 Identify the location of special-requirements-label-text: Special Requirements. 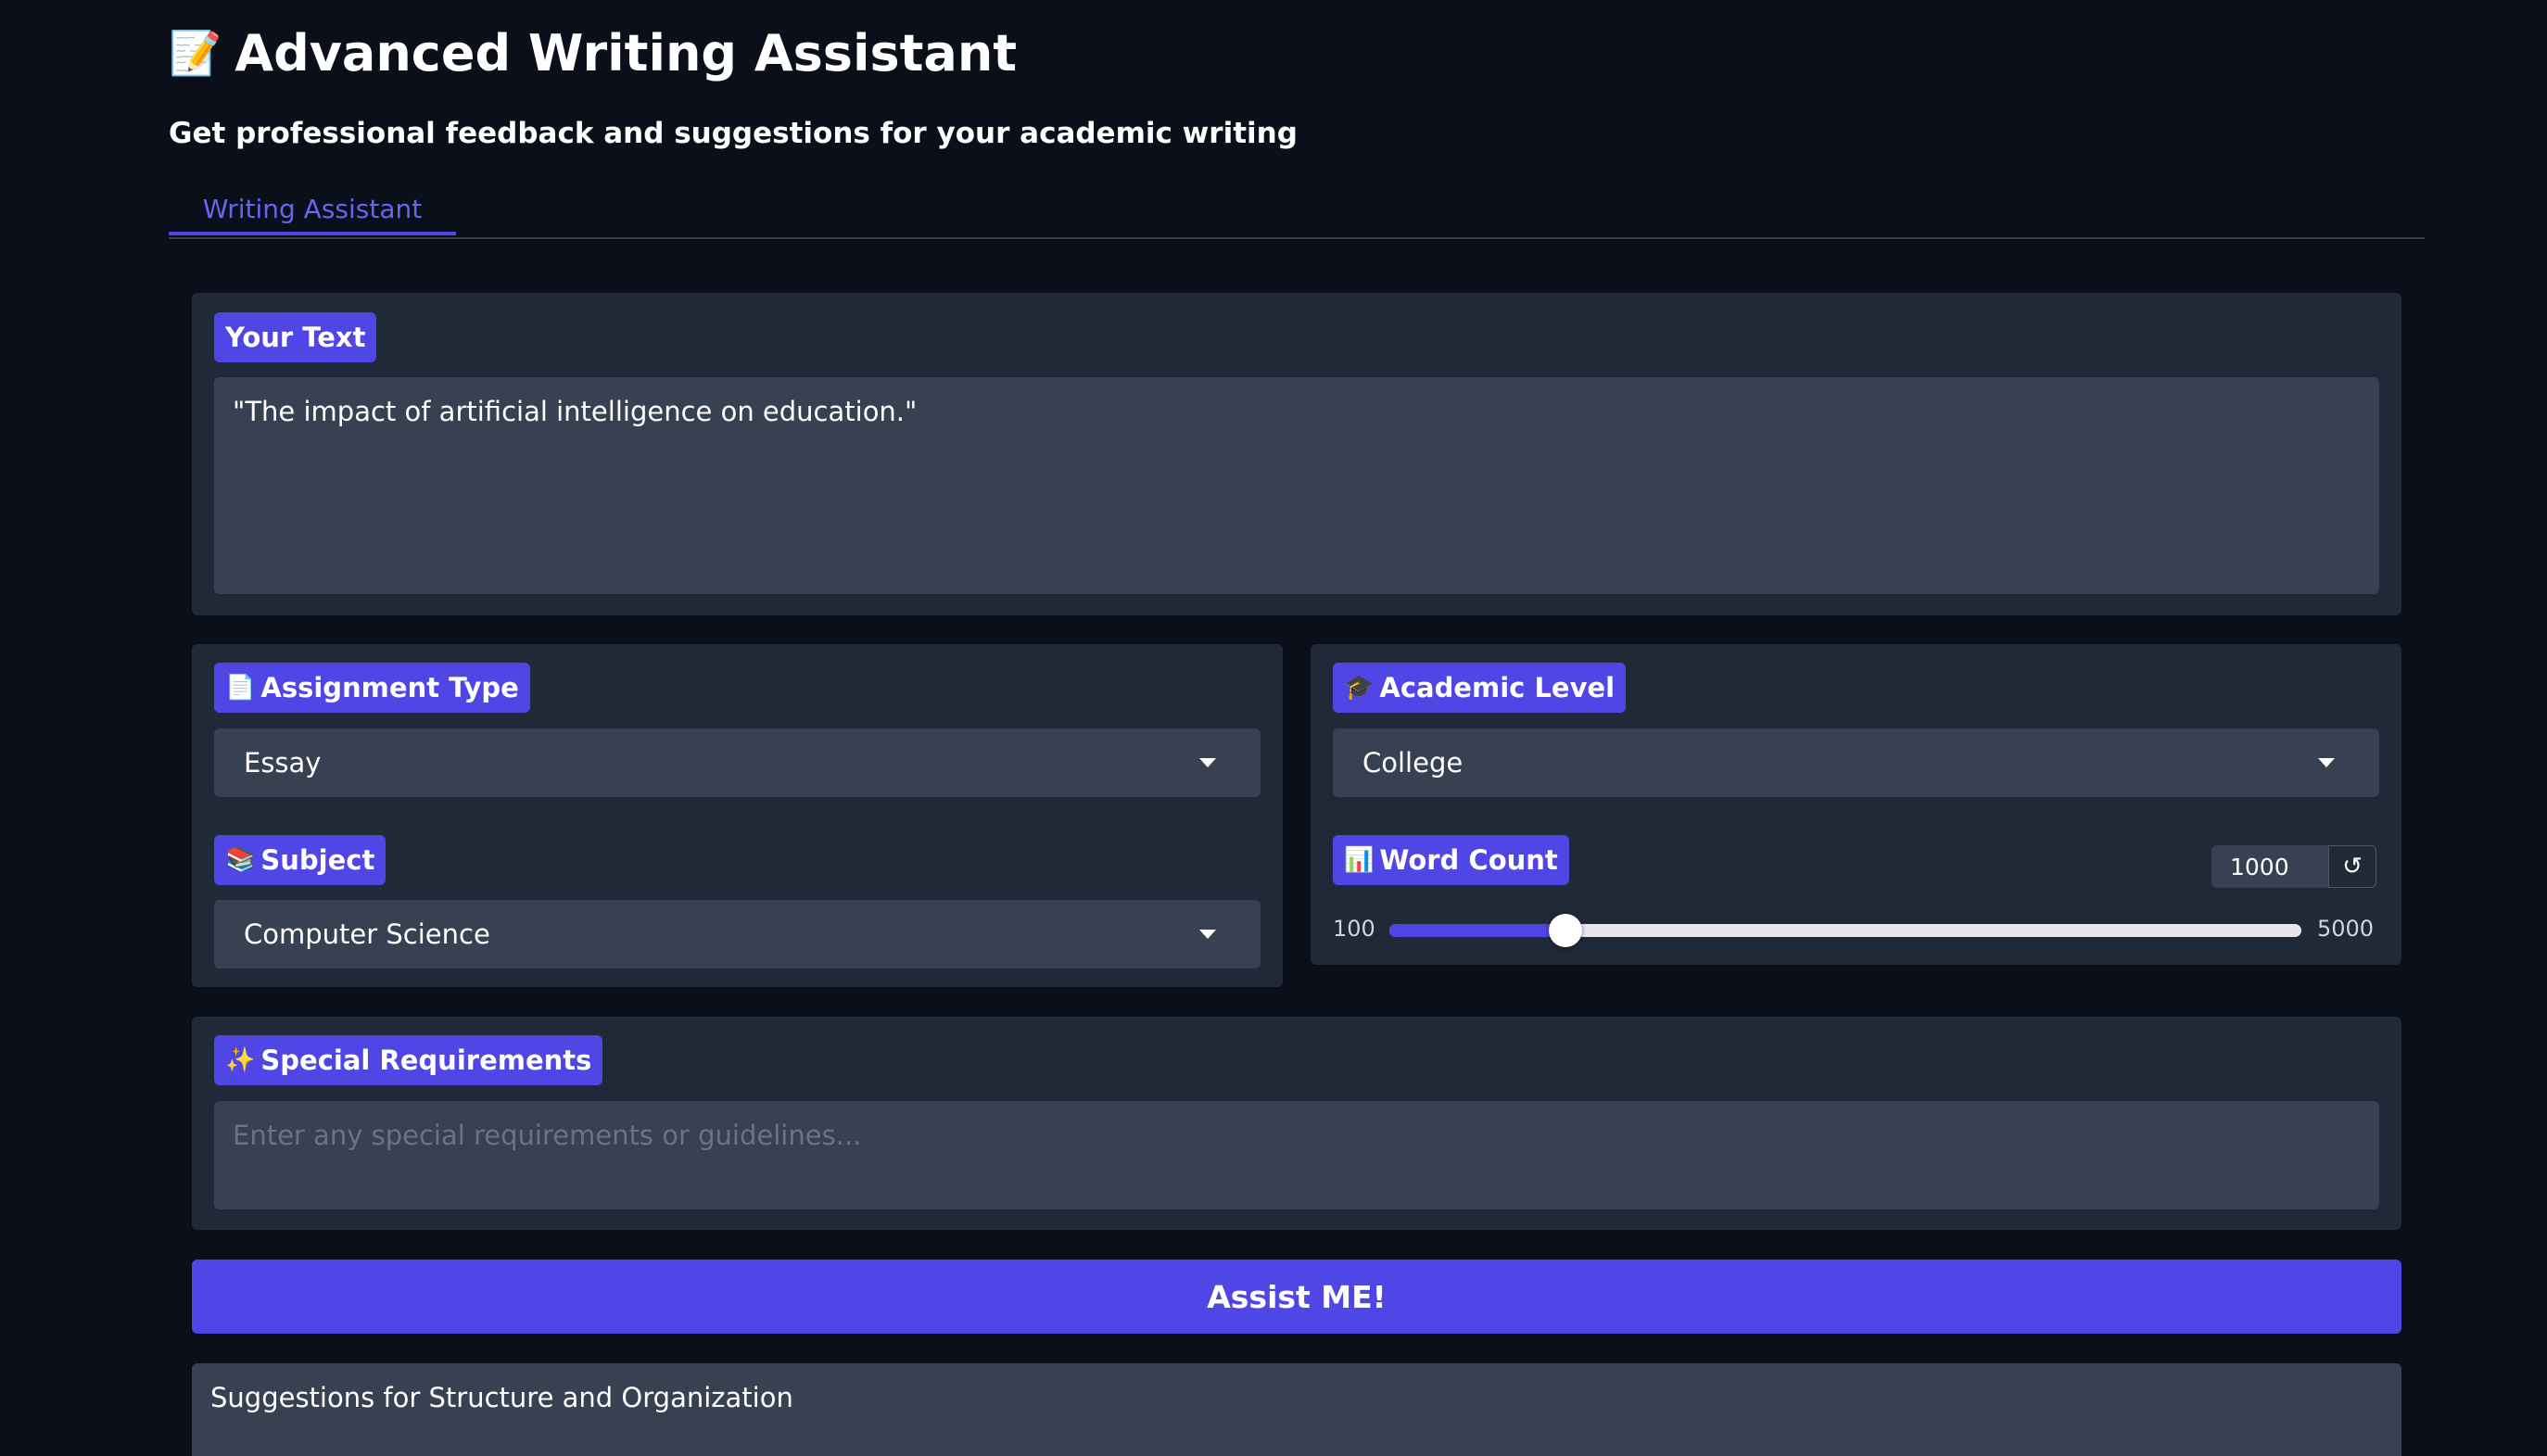
(426, 1060).